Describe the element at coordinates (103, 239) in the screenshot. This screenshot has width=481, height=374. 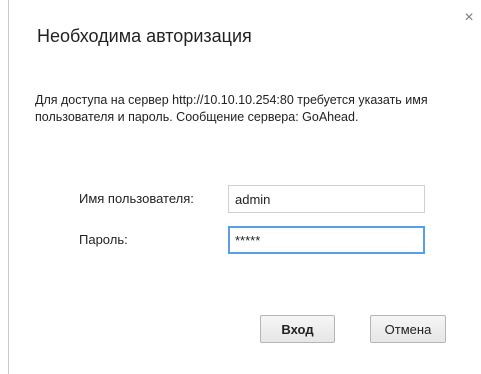
I see `password-label: Пароль:` at that location.